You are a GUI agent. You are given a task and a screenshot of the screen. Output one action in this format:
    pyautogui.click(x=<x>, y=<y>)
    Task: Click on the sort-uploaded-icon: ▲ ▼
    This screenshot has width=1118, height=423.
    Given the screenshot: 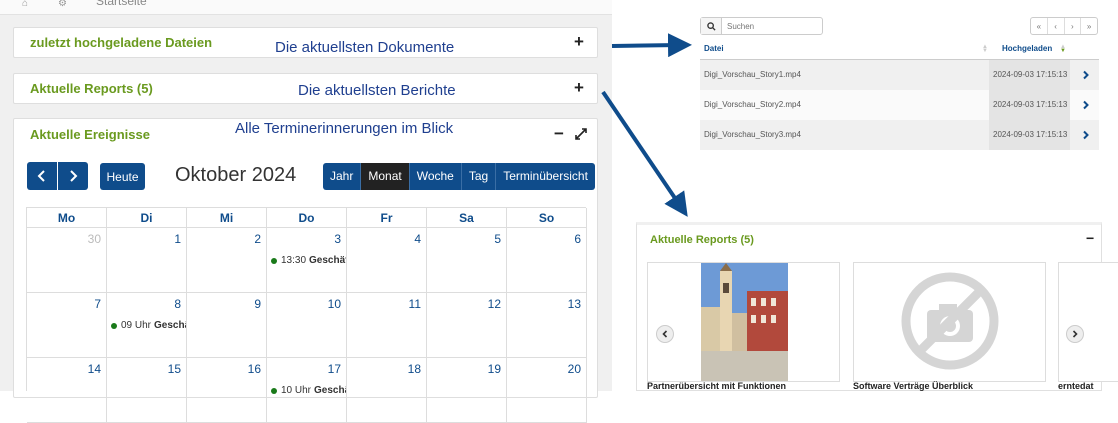 What is the action you would take?
    pyautogui.click(x=1063, y=49)
    